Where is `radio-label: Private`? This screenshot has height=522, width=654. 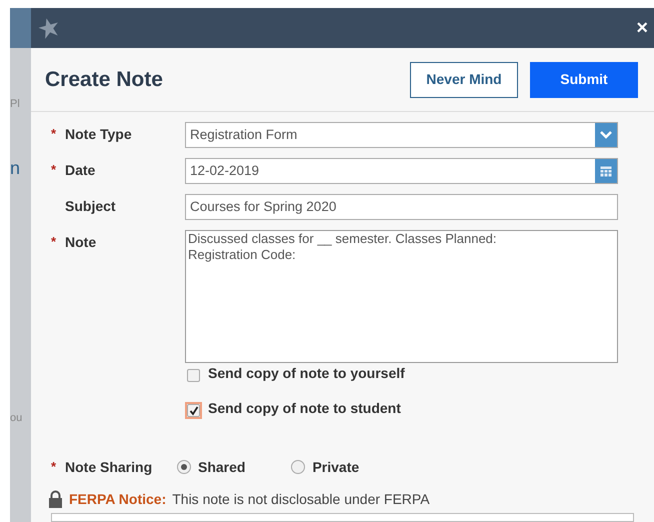
radio-label: Private is located at coordinates (336, 467).